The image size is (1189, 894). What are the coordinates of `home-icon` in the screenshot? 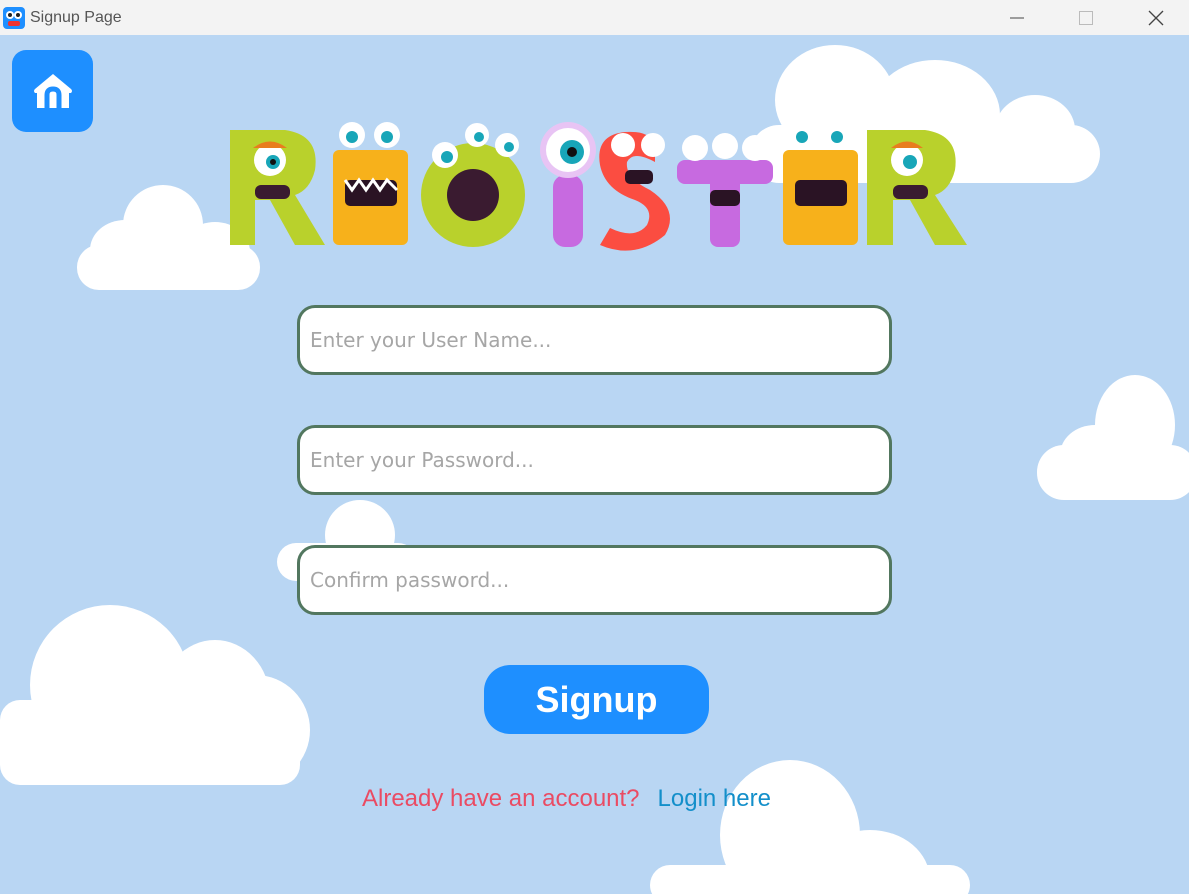 It's located at (52, 91).